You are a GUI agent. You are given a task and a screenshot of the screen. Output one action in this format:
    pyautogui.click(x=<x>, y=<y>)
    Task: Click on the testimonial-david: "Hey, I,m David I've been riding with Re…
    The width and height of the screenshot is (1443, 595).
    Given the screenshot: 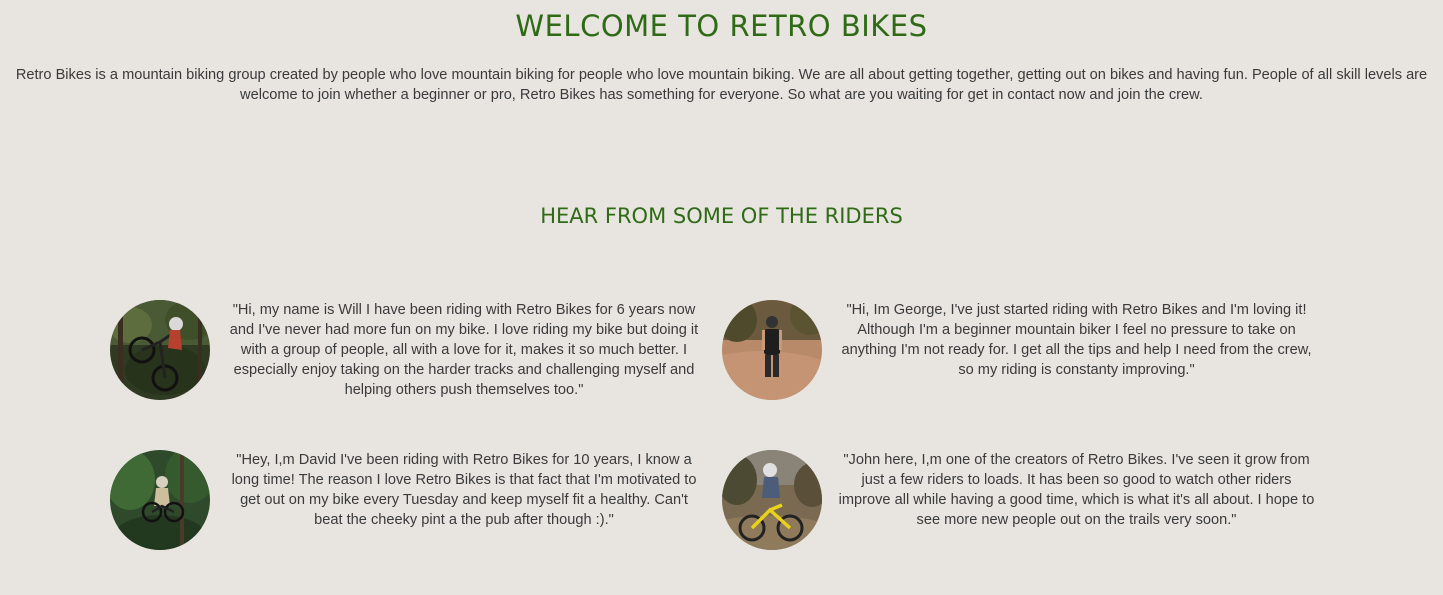 What is the action you would take?
    pyautogui.click(x=410, y=501)
    